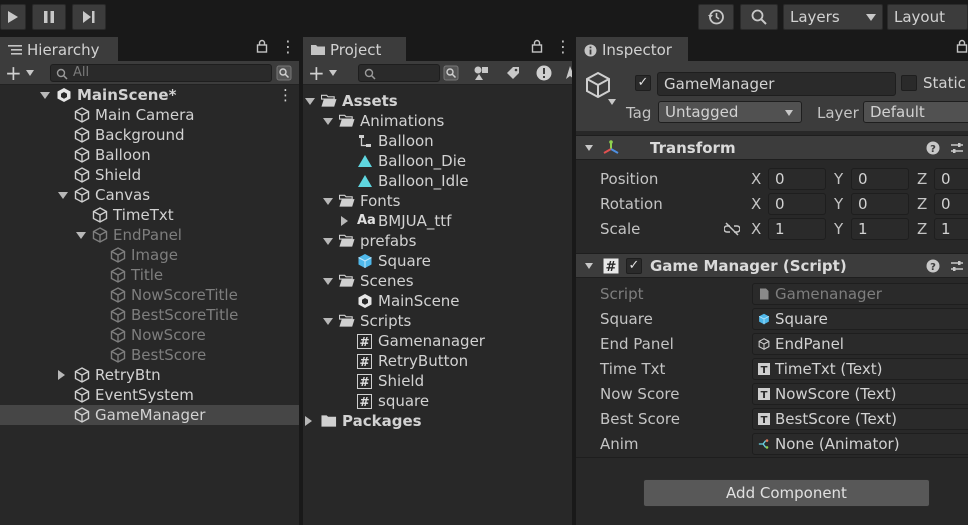 Image resolution: width=968 pixels, height=525 pixels. I want to click on filter-by-type-icon, so click(481, 74).